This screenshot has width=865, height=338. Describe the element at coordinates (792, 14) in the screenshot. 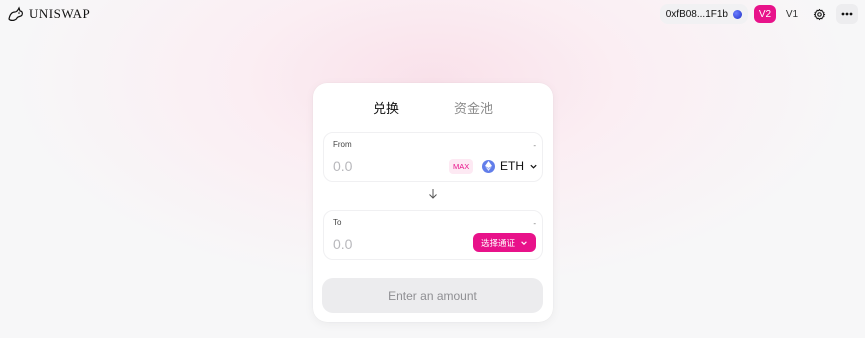

I see `version-v1-toggle: V1` at that location.